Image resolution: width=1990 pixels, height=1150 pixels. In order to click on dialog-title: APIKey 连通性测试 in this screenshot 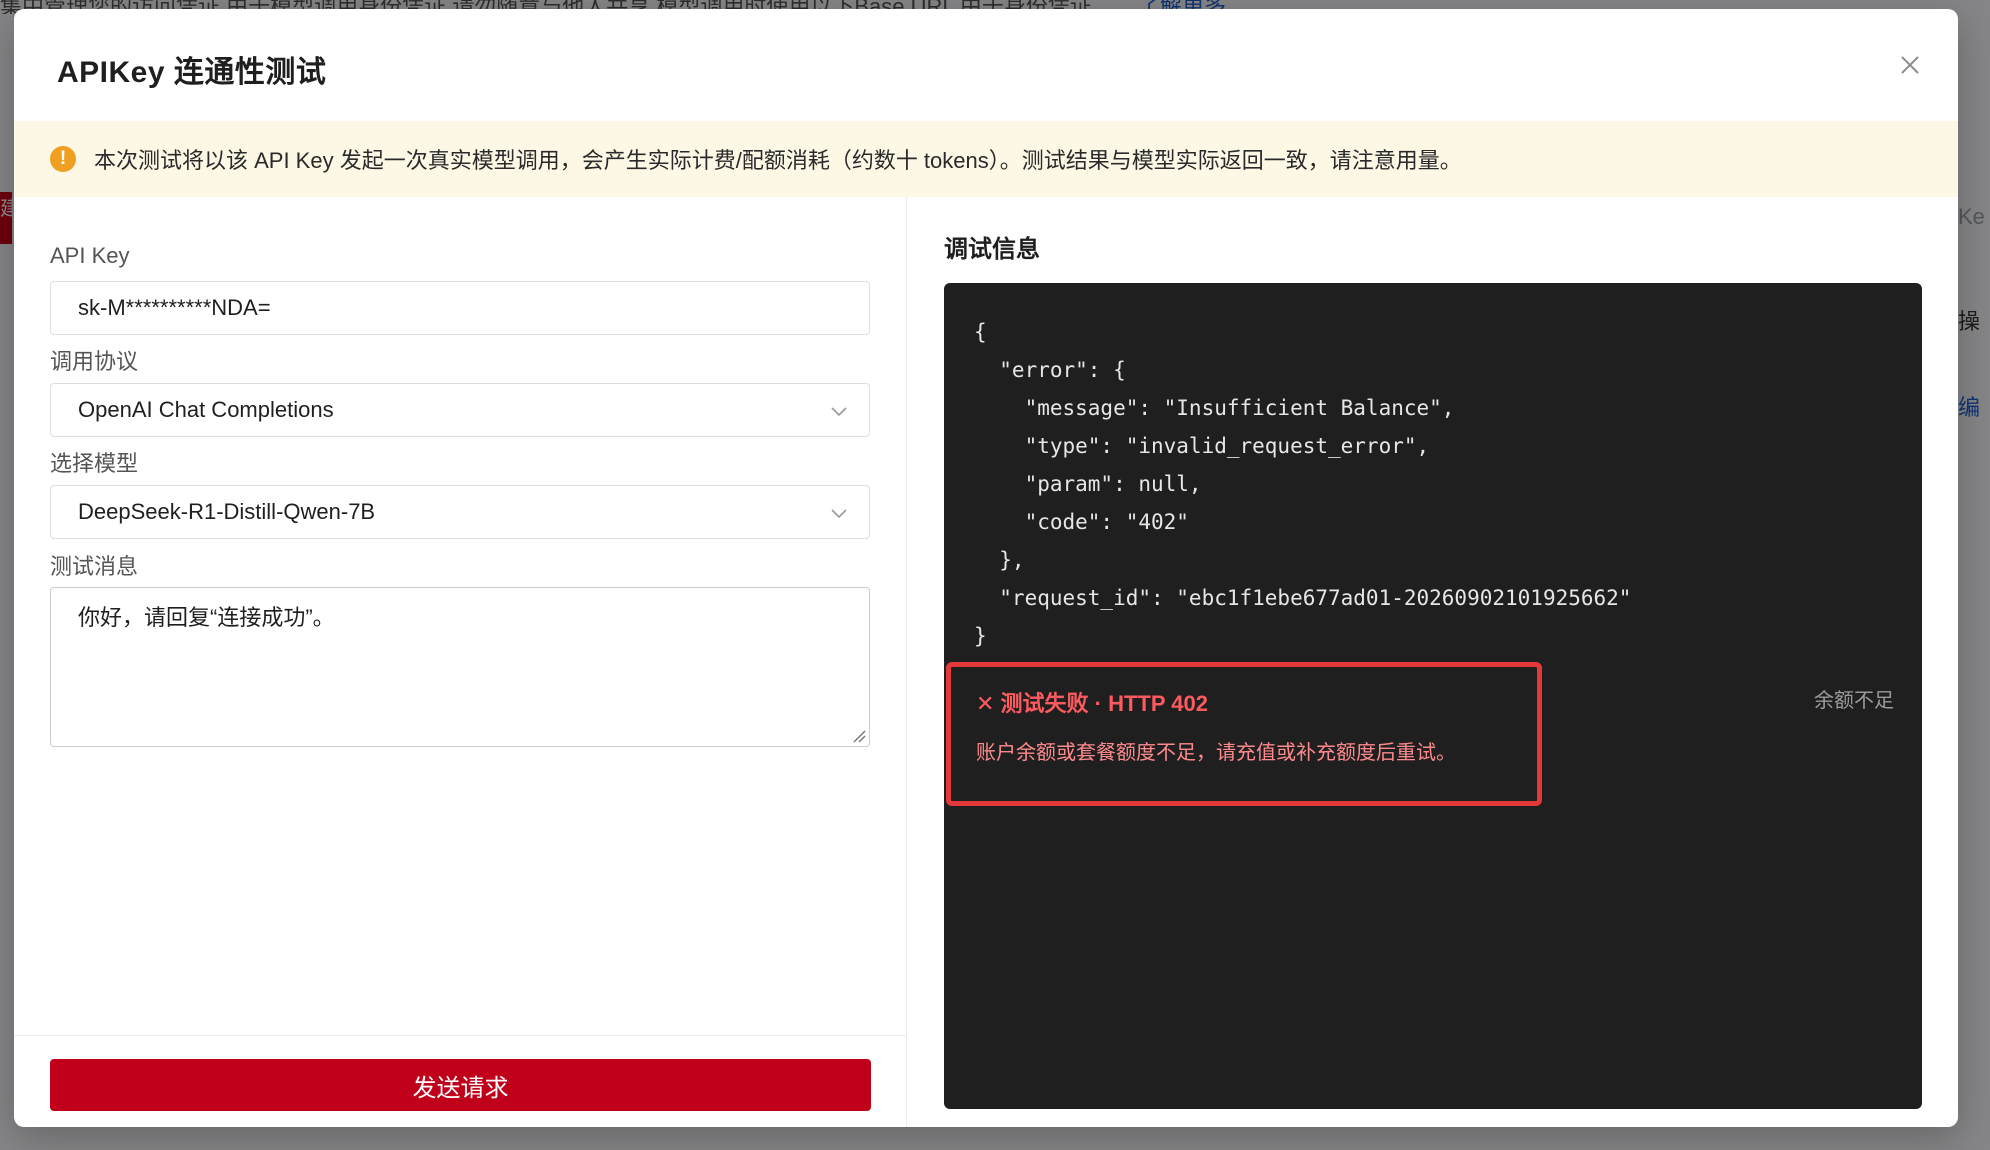, I will do `click(192, 72)`.